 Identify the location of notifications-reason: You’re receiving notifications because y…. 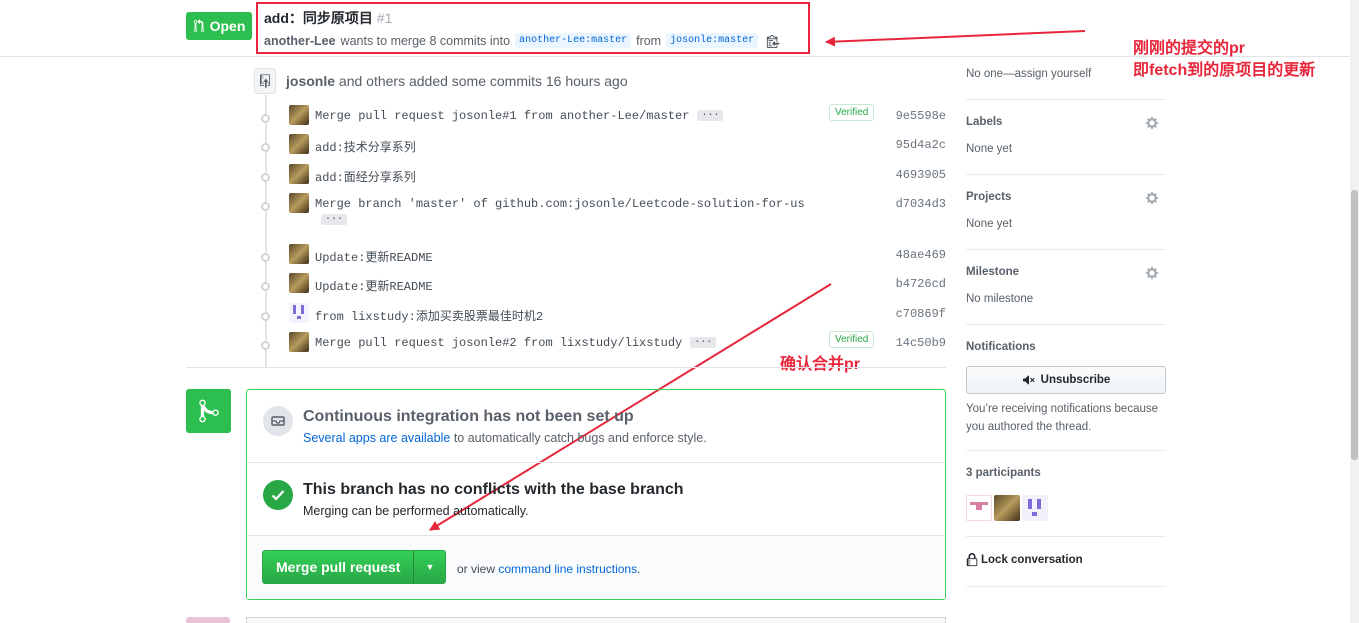
(1062, 418).